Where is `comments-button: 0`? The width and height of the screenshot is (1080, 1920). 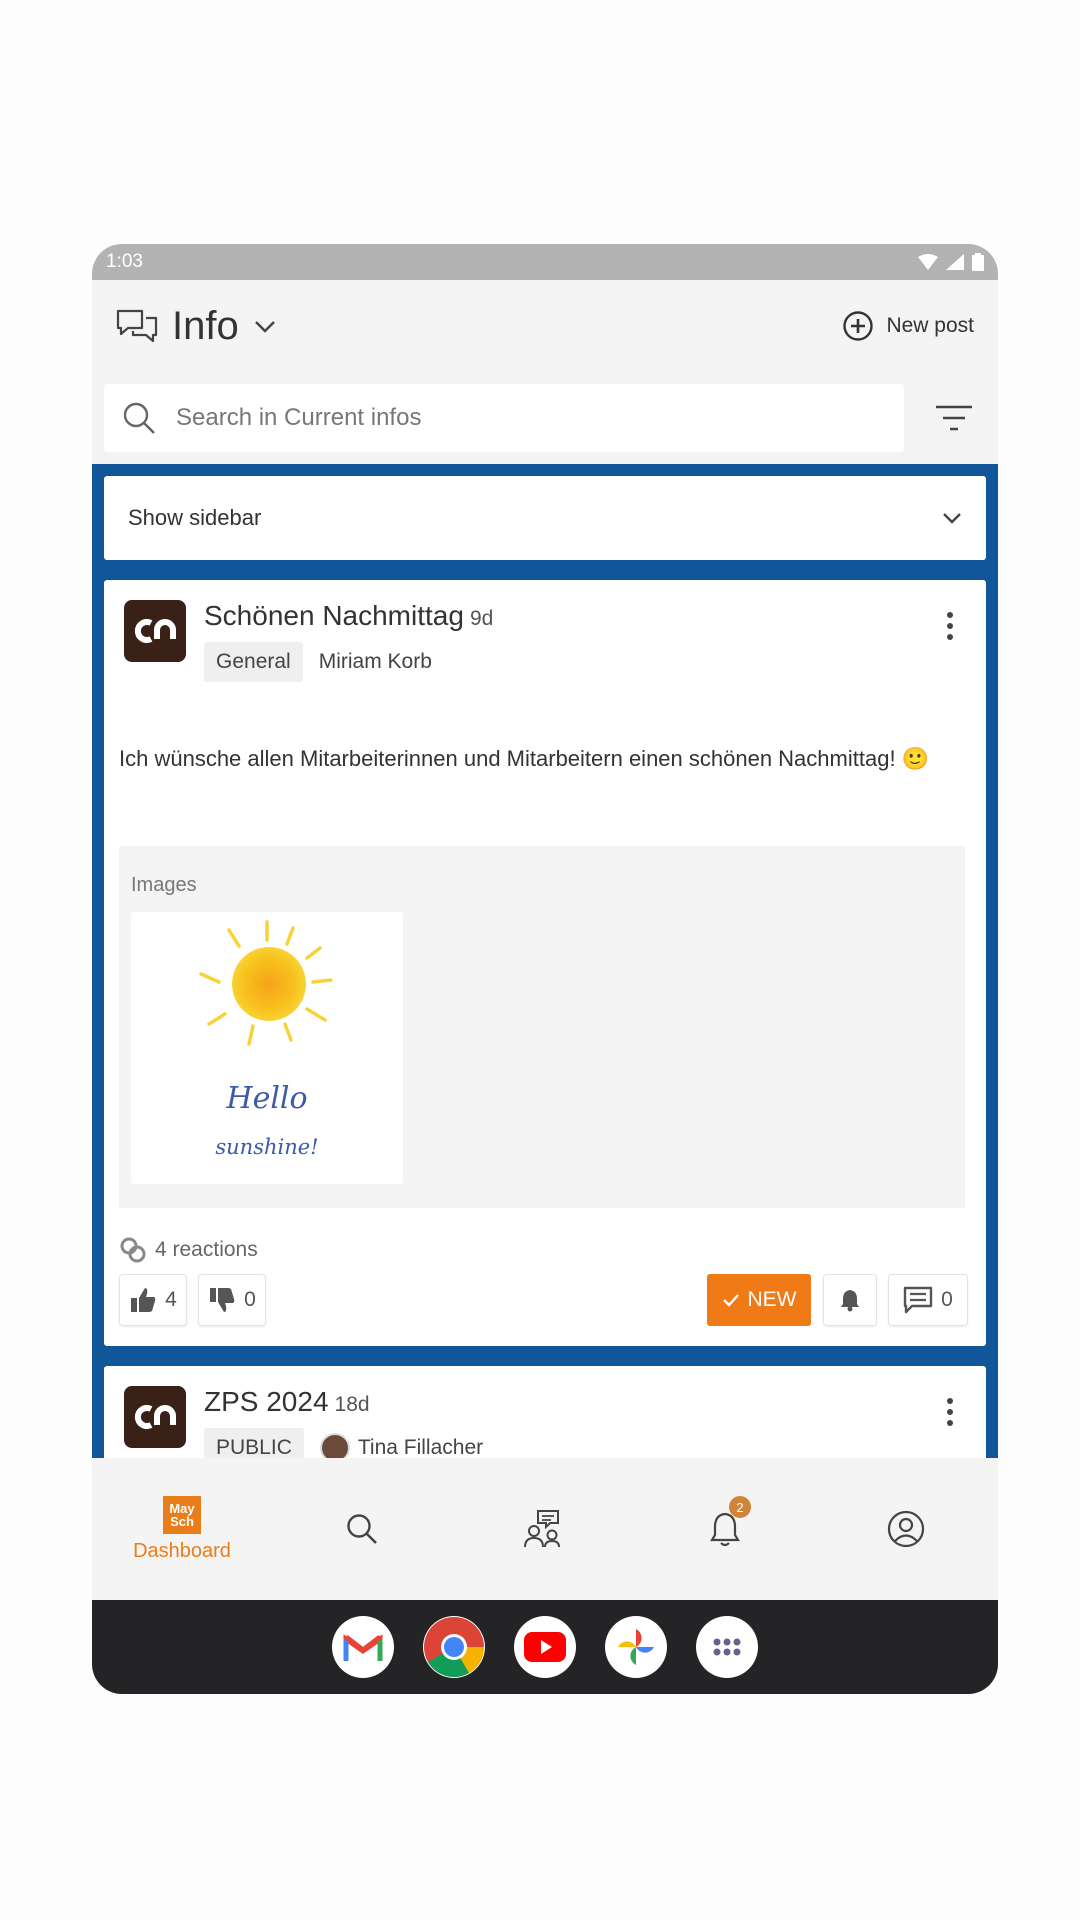
comments-button: 0 is located at coordinates (928, 1300).